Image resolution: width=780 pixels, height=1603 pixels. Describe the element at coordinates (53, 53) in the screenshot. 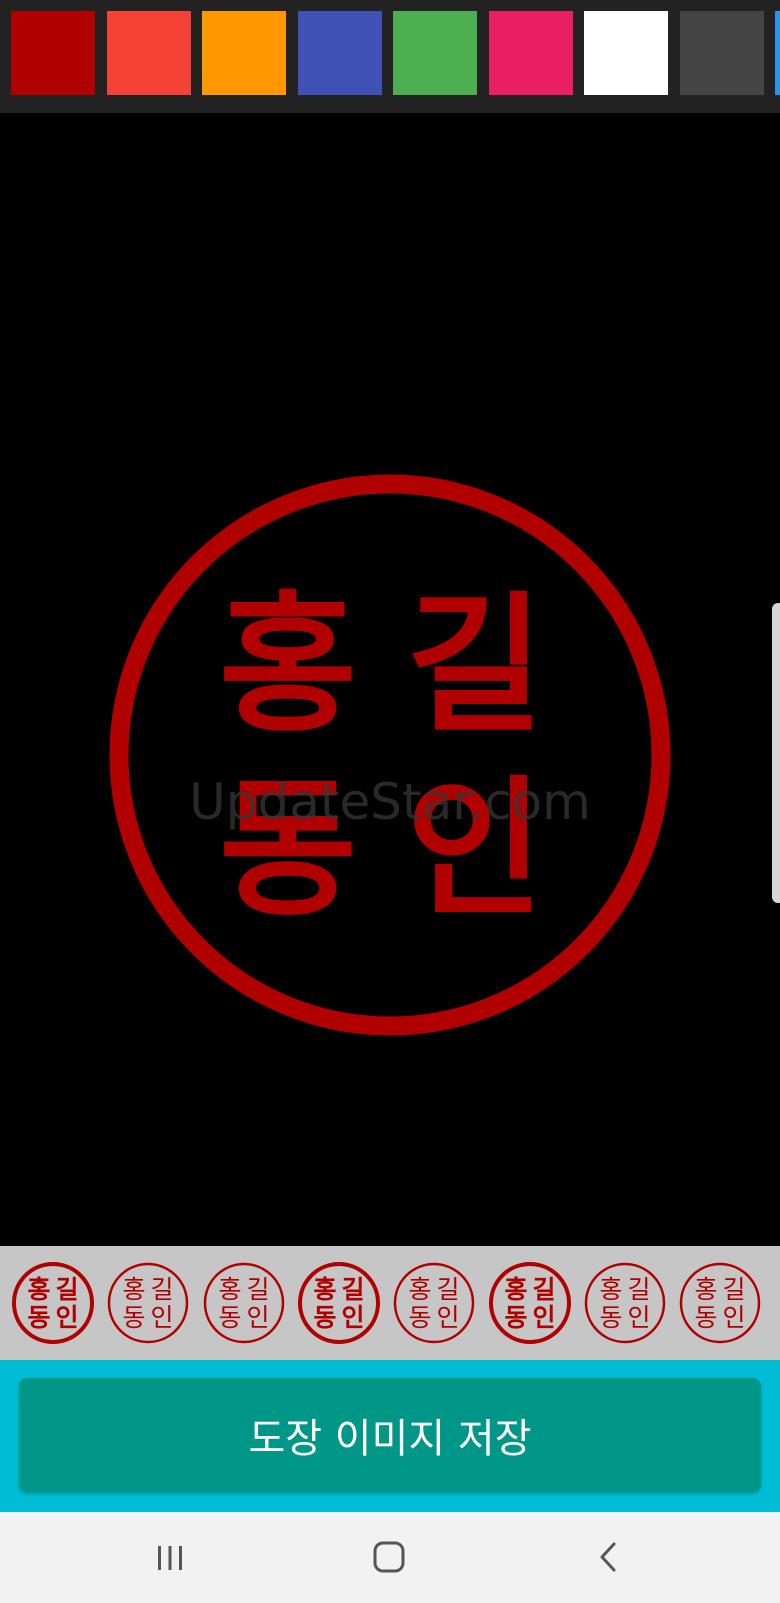

I see `color-swatch-dark-red` at that location.